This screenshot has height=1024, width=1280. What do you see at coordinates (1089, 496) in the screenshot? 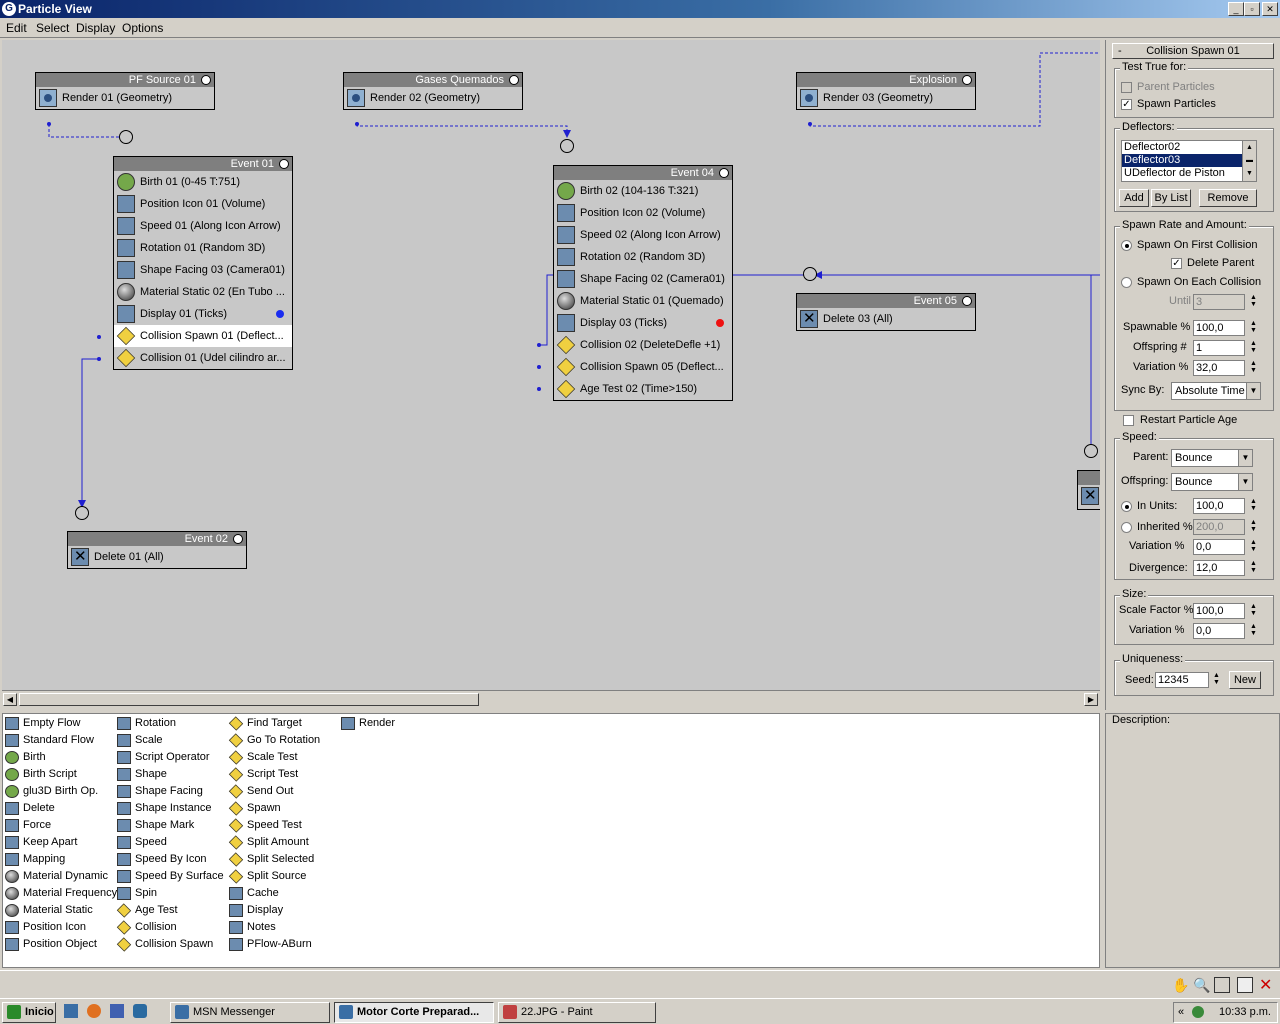
I see `operator-row` at bounding box center [1089, 496].